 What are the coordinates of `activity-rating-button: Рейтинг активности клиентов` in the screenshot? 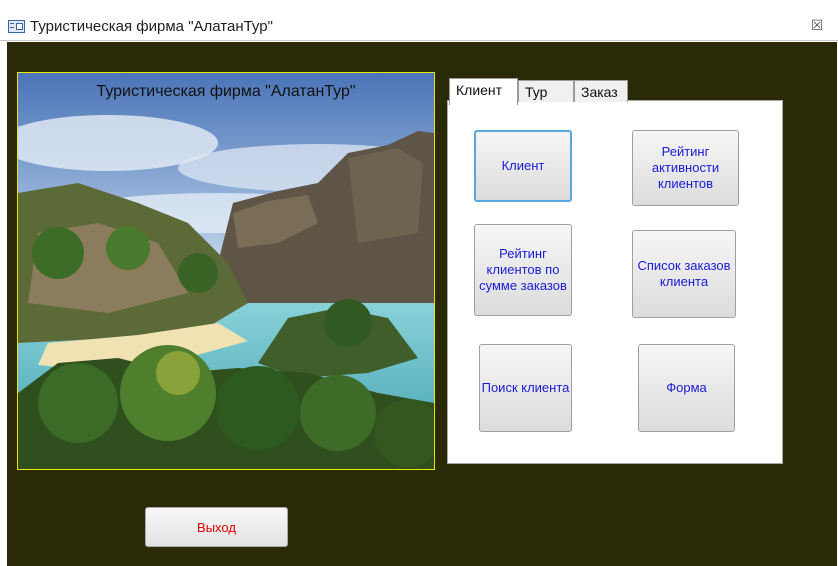 It's located at (685, 168).